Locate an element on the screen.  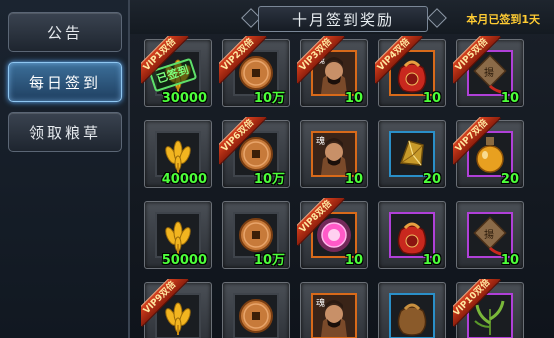
signed-days-status: 本月已签到1天 is located at coordinates (503, 19).